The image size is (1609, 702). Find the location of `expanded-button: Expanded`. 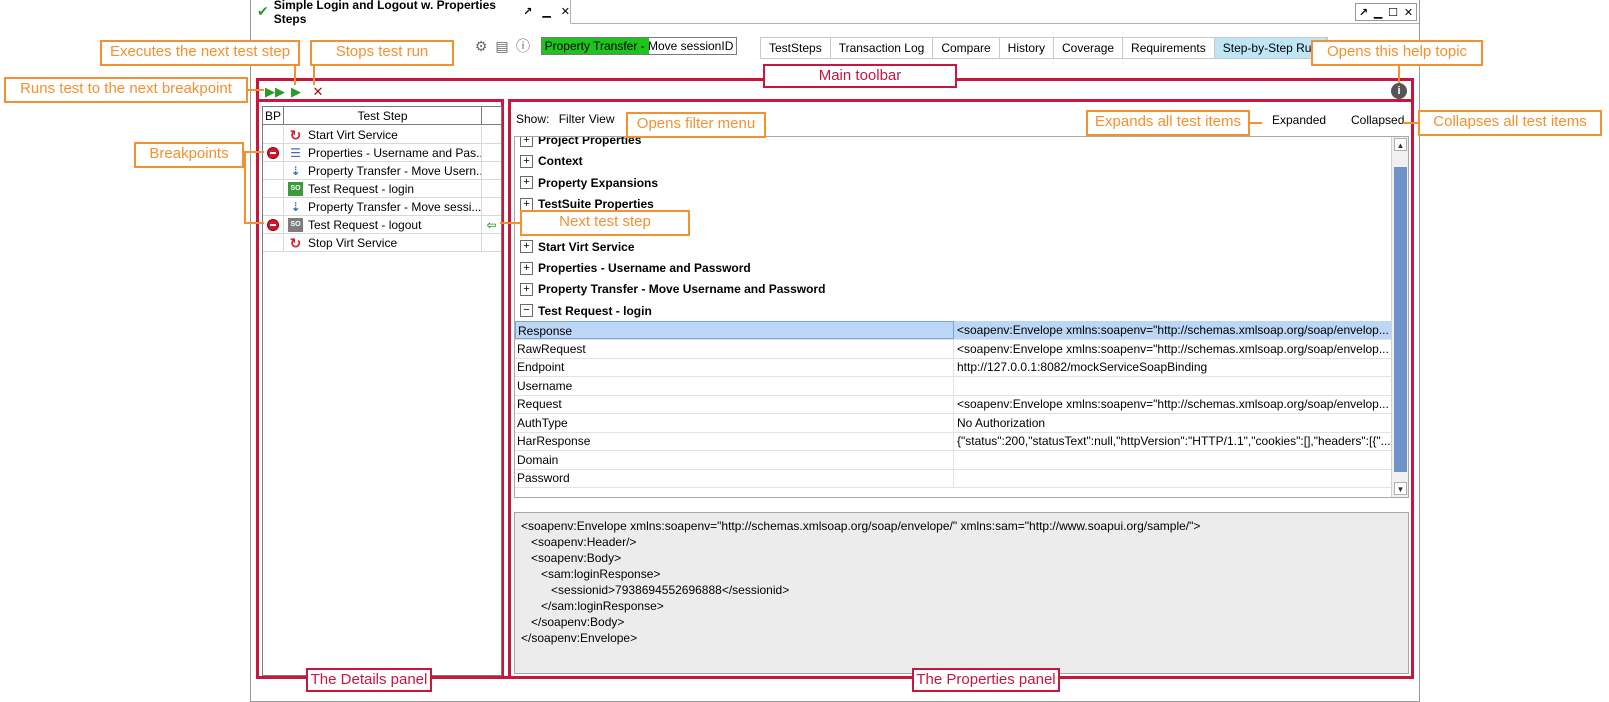

expanded-button: Expanded is located at coordinates (1299, 120).